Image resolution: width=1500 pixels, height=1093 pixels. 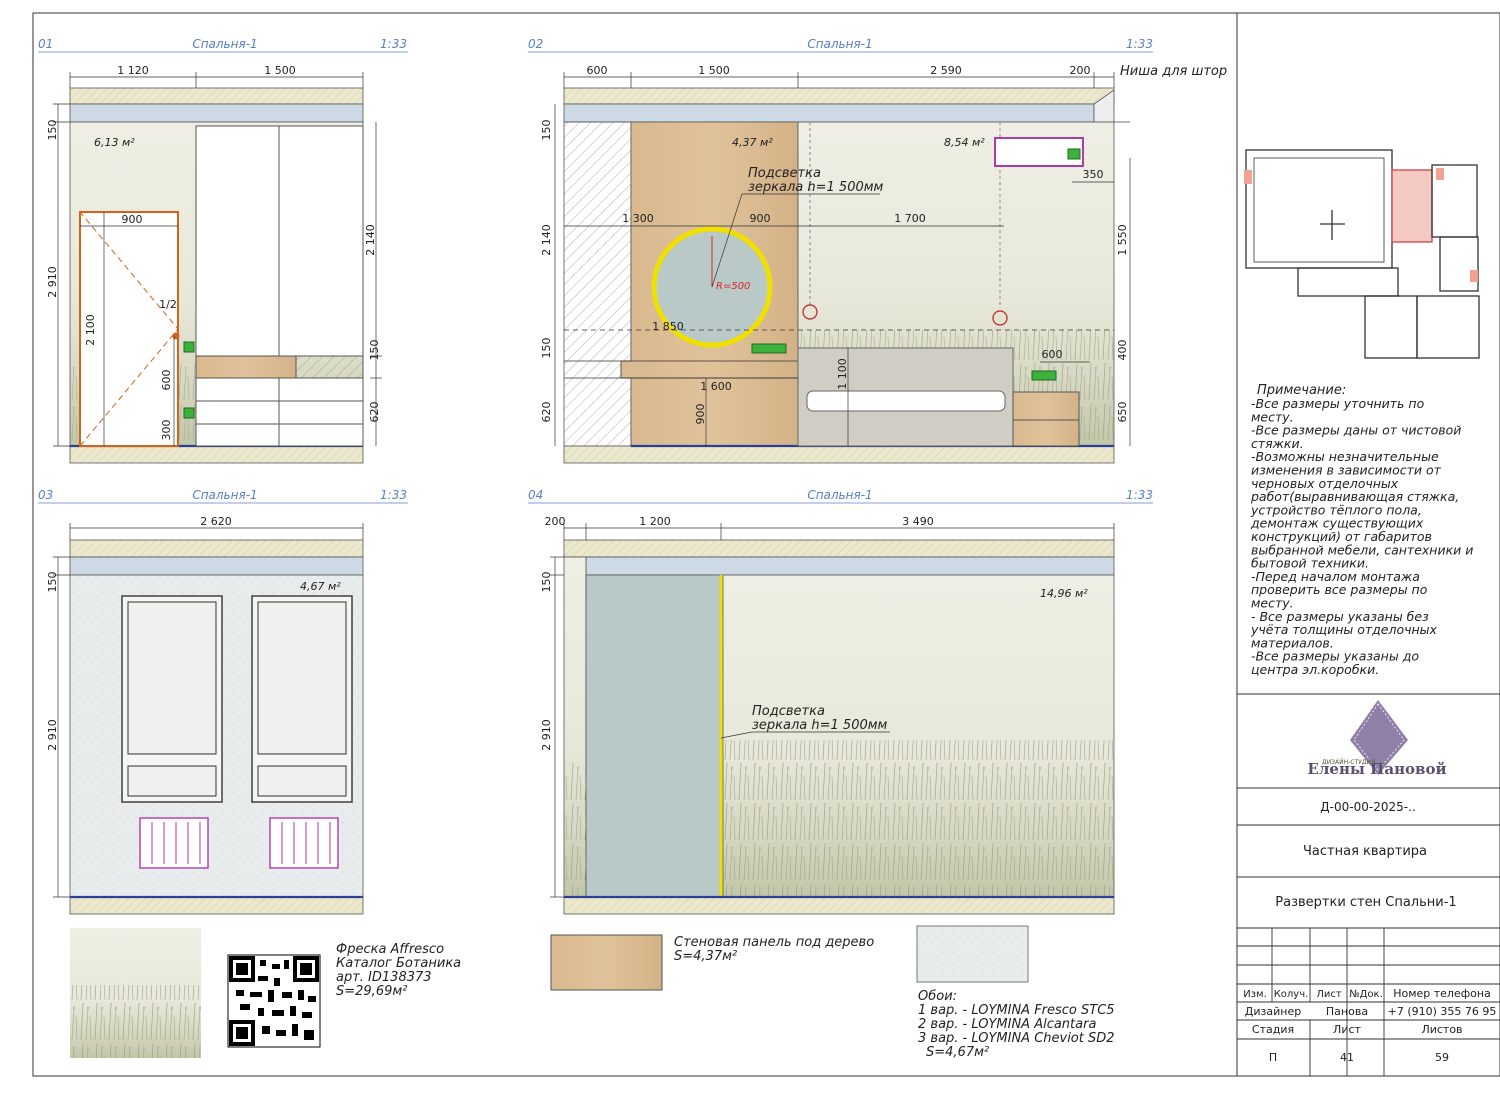 I want to click on view-1-number: 01, so click(x=45, y=44).